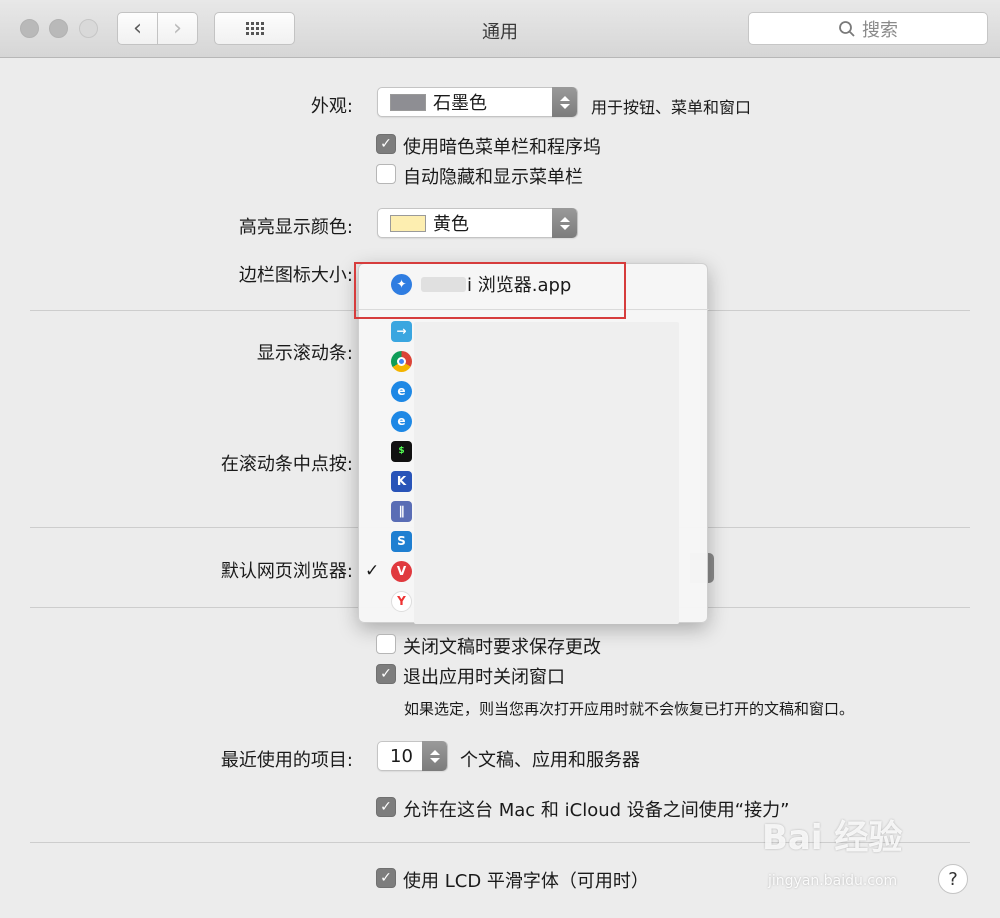 The height and width of the screenshot is (918, 1000). I want to click on auto-hide-menu-label: 自动隐藏和显示菜单栏, so click(493, 177).